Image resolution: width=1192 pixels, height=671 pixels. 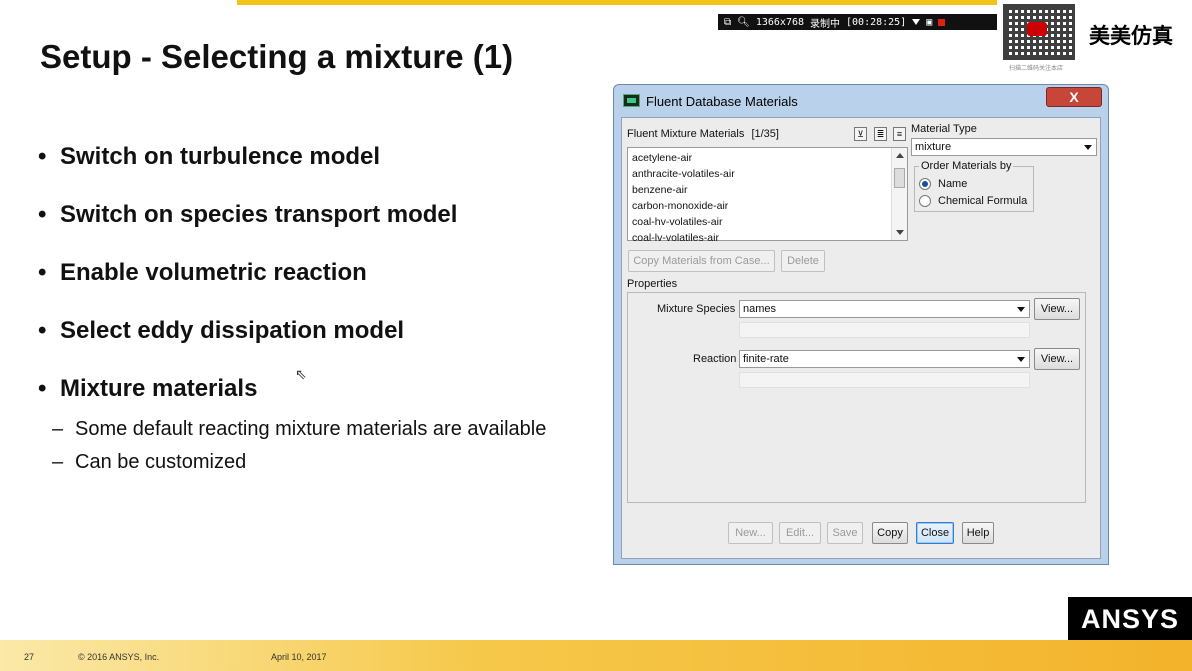 What do you see at coordinates (1037, 29) in the screenshot?
I see `qr-logo-icon` at bounding box center [1037, 29].